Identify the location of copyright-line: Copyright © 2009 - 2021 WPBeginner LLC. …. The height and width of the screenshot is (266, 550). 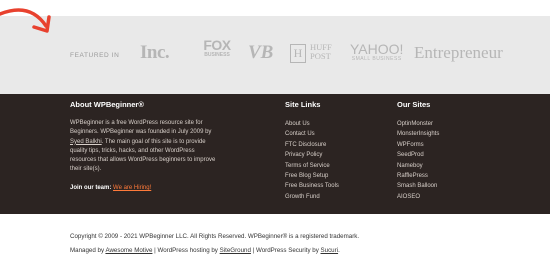
(215, 236).